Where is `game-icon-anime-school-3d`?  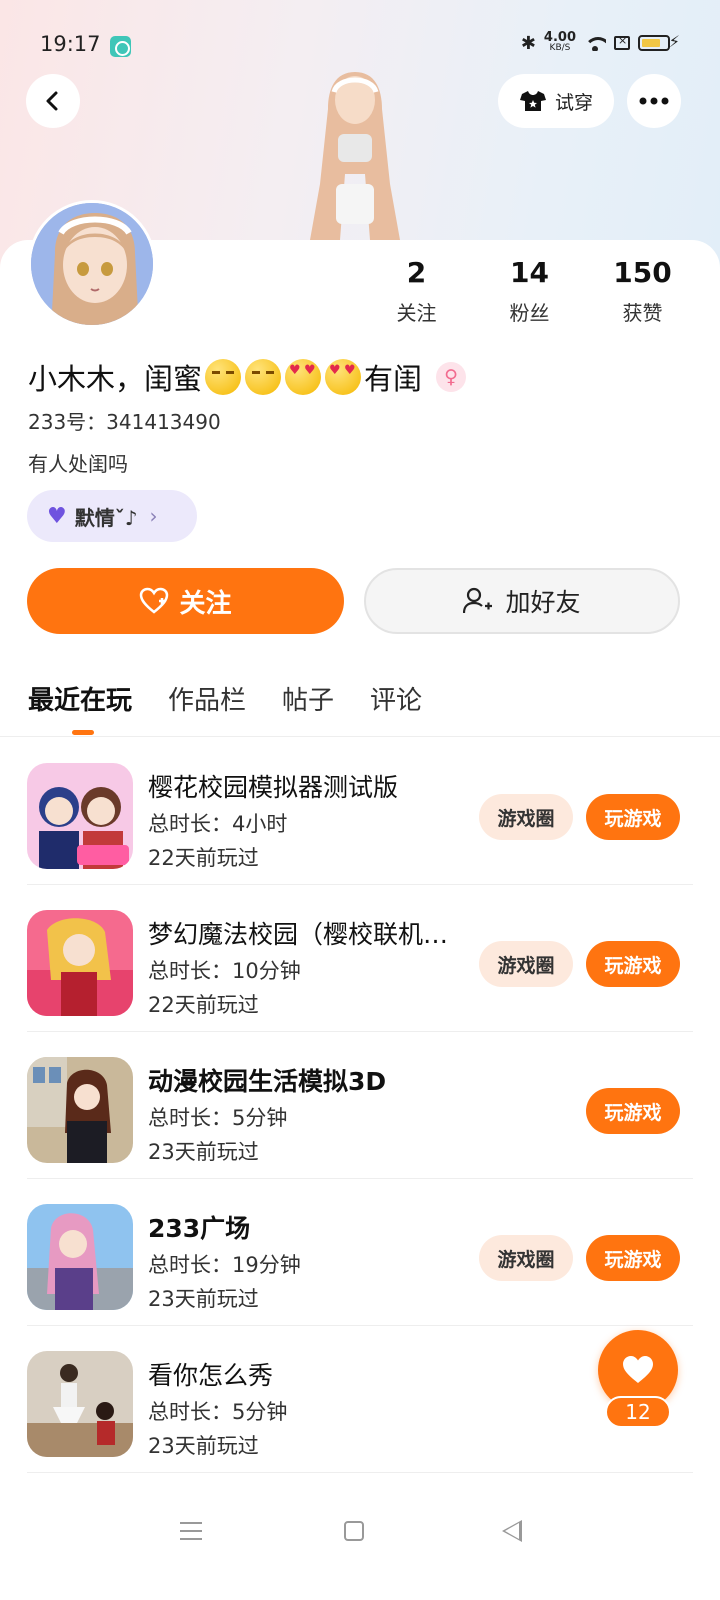 game-icon-anime-school-3d is located at coordinates (80, 1110).